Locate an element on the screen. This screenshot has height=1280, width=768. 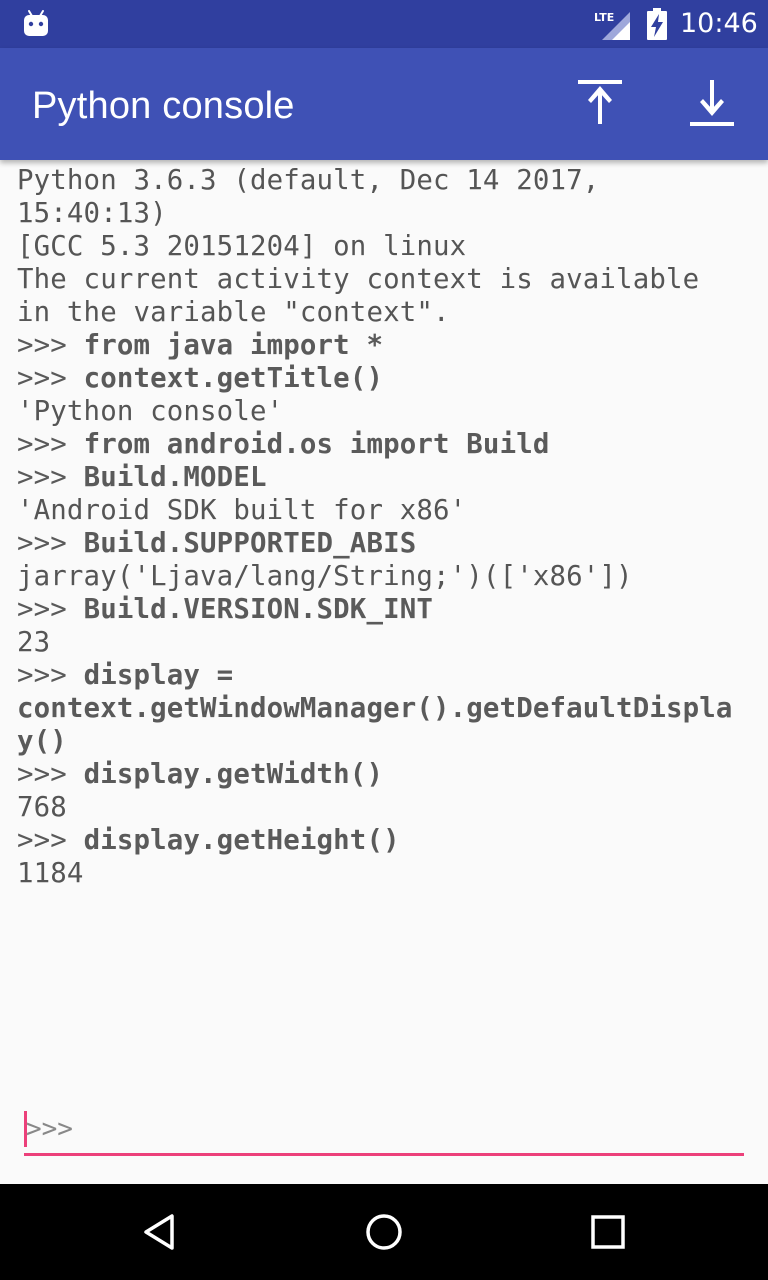
console-input-line: >>> from android.os import Build is located at coordinates (387, 444).